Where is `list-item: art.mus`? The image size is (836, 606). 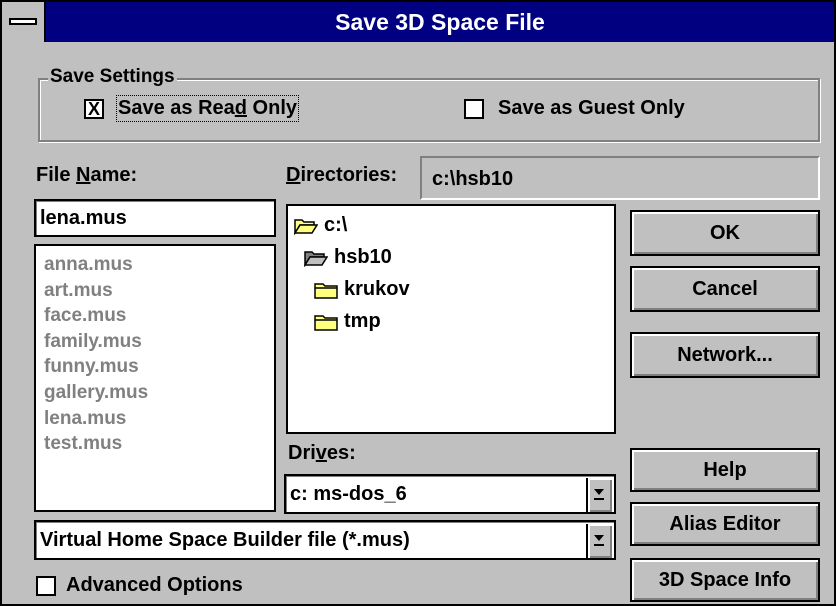
list-item: art.mus is located at coordinates (155, 291).